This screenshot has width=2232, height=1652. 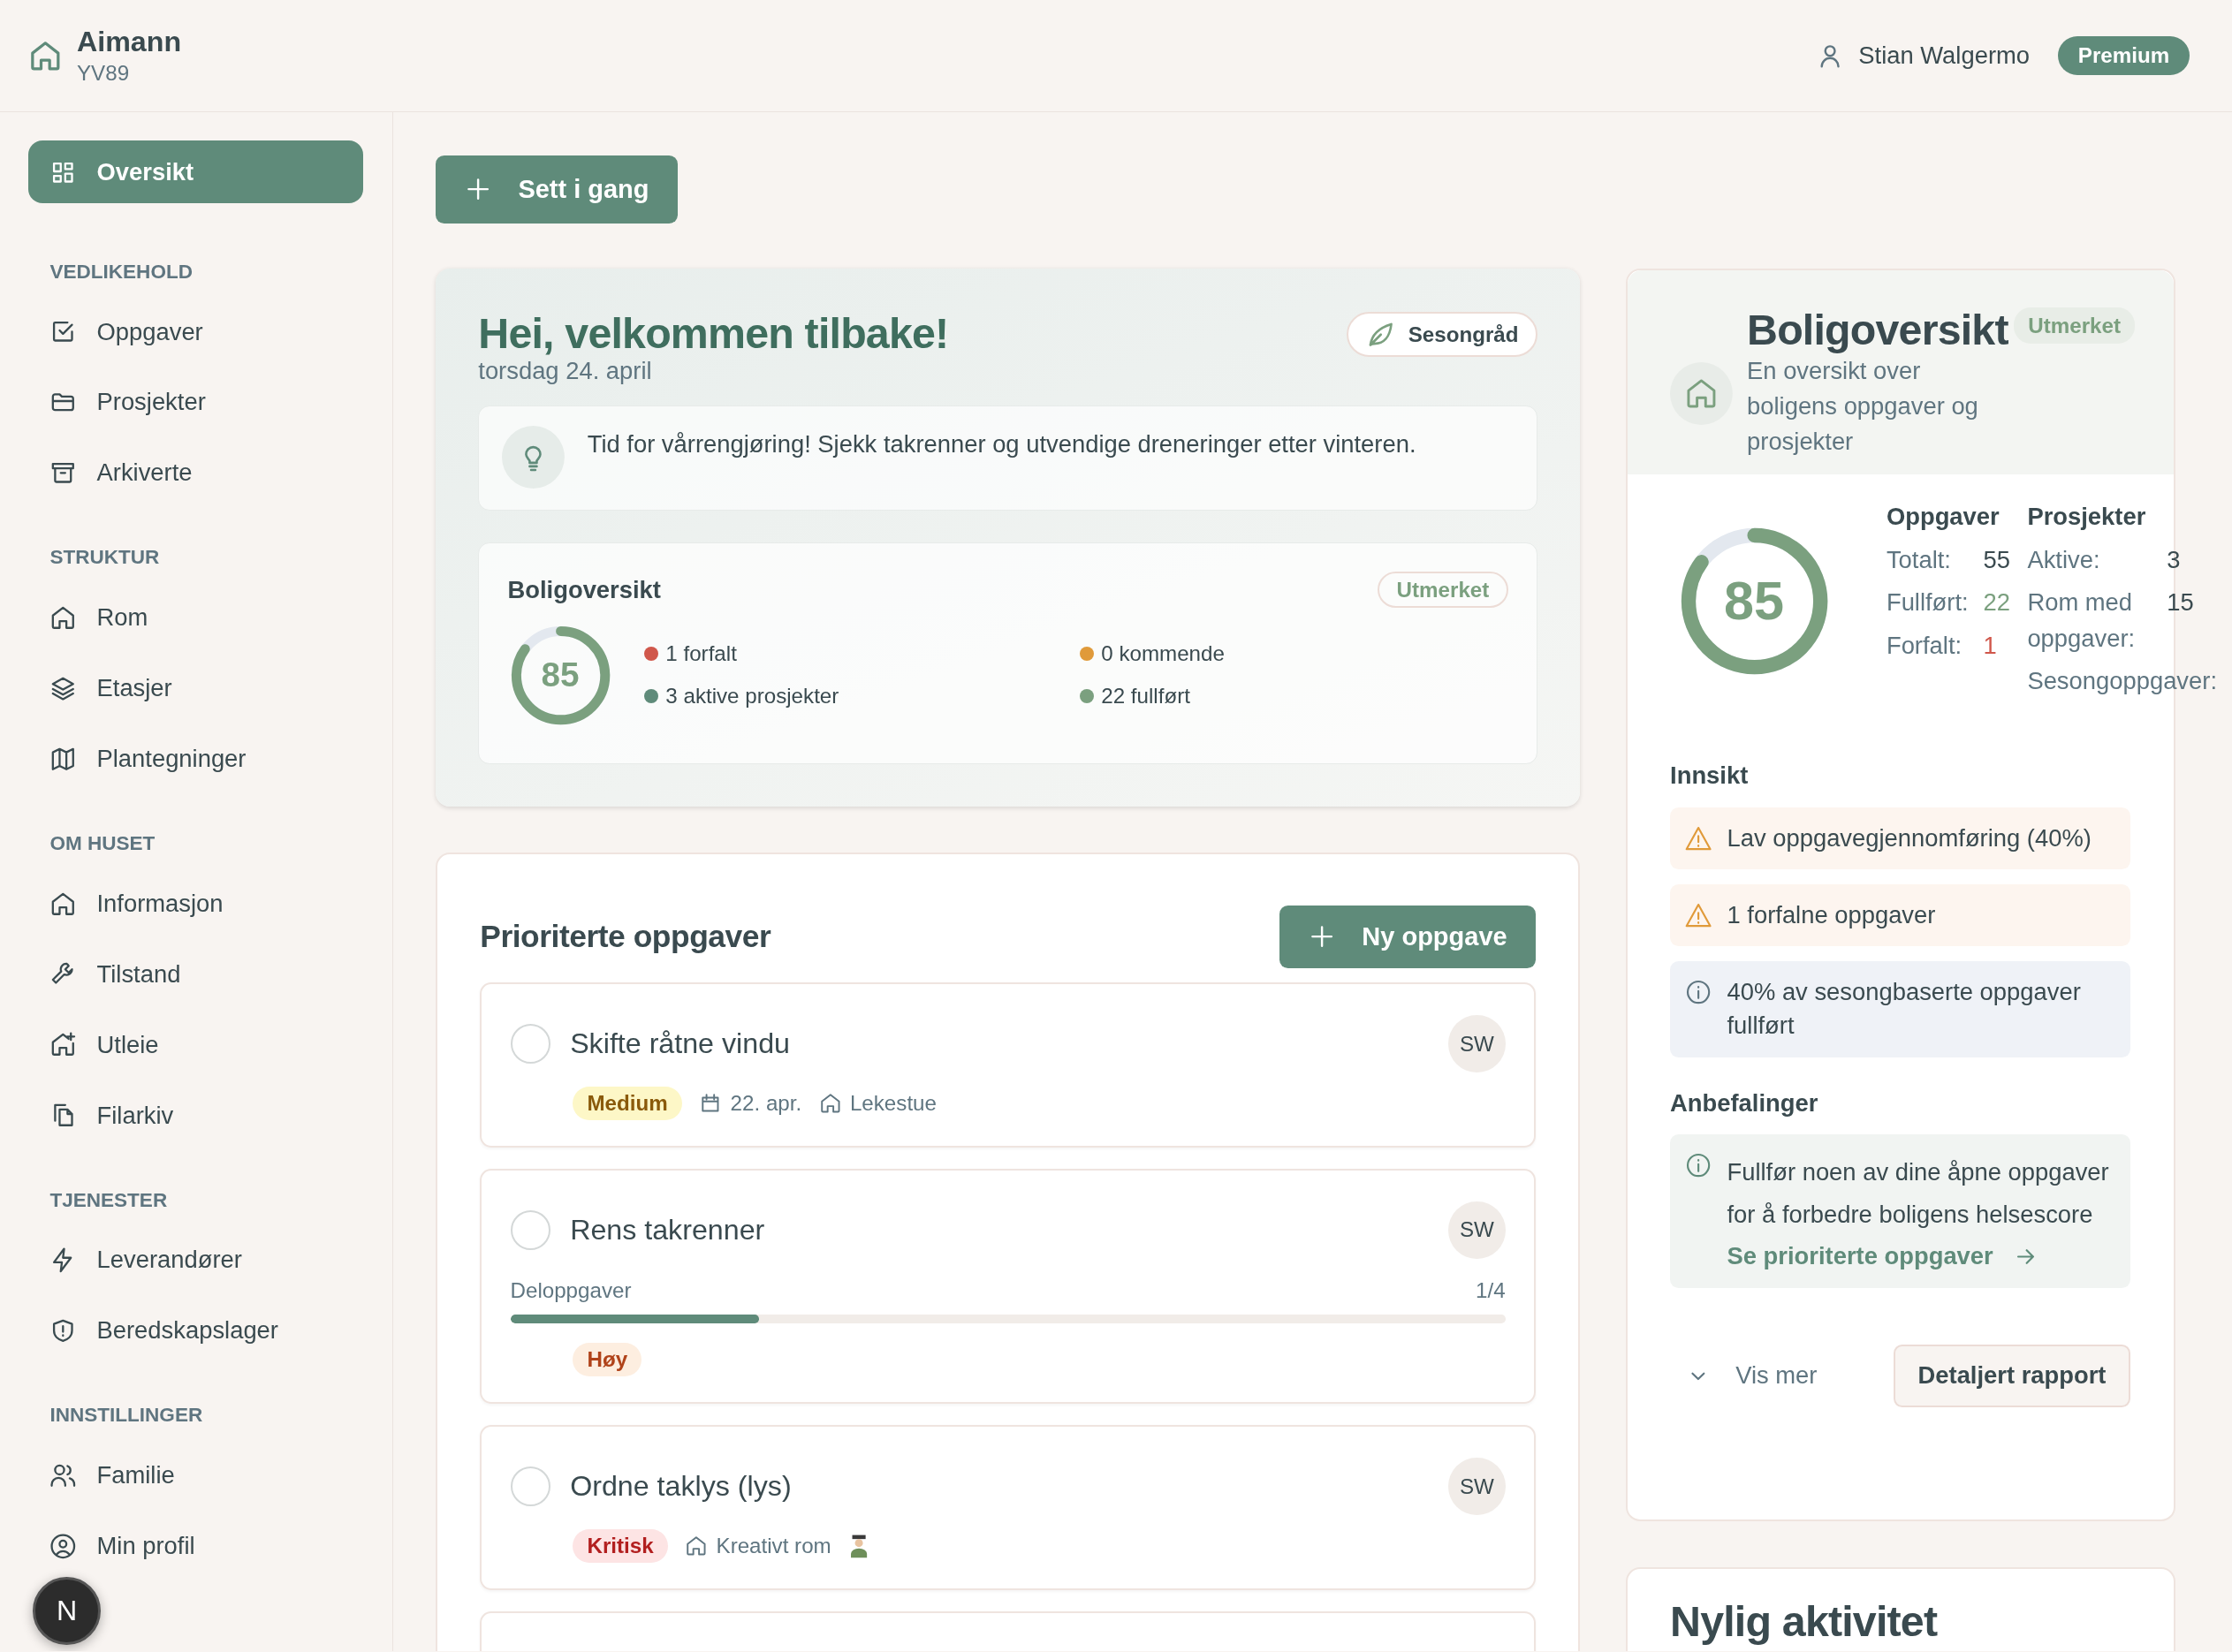 What do you see at coordinates (1944, 56) in the screenshot?
I see `user-name: Stian Walgermo` at bounding box center [1944, 56].